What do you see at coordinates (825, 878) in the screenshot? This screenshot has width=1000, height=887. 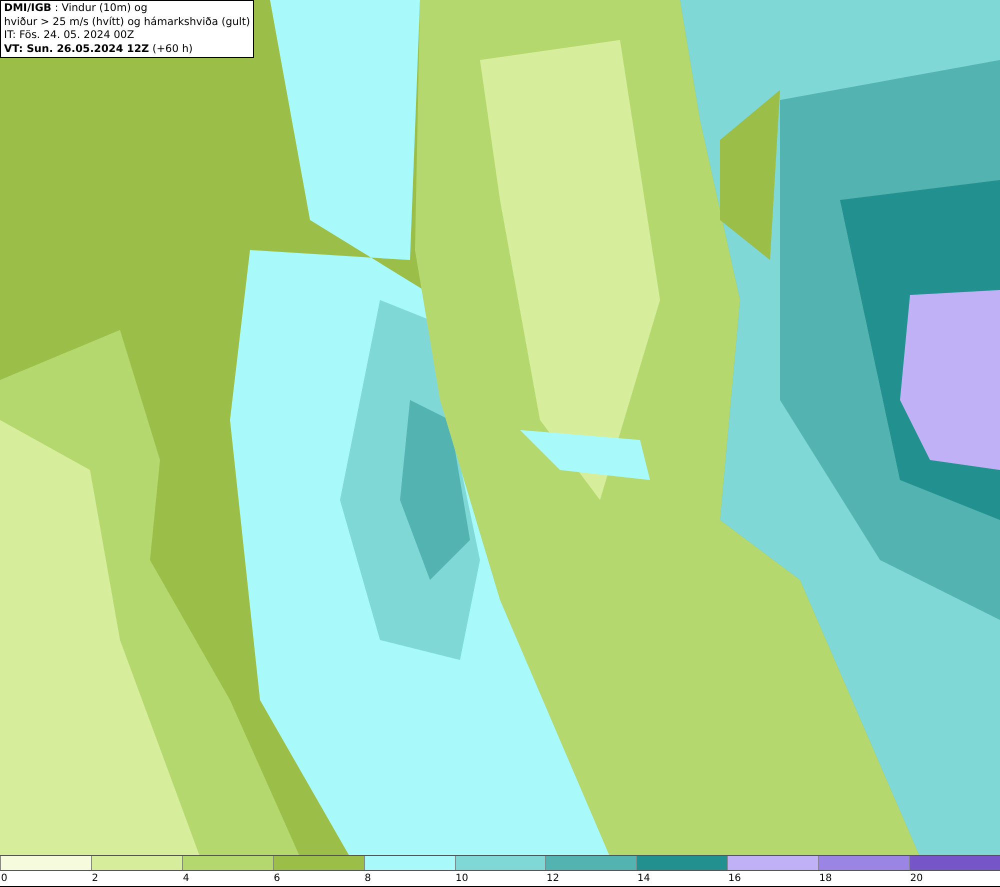 I see `legend-tick-label: 18` at bounding box center [825, 878].